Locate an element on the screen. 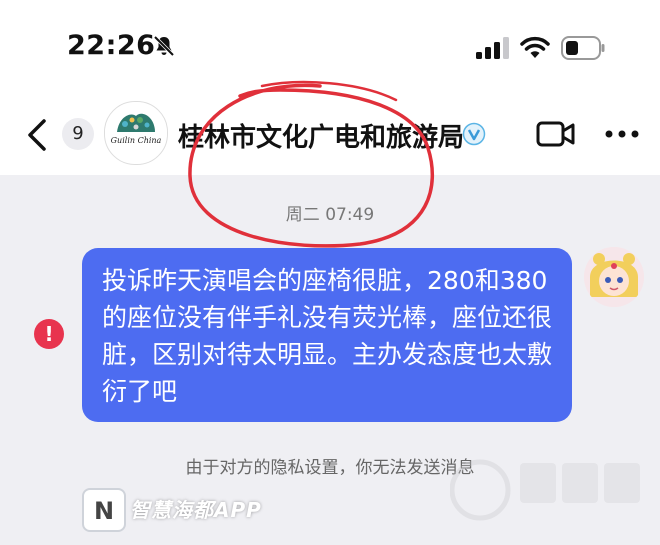 The height and width of the screenshot is (545, 660). red-annotation-circle is located at coordinates (311, 164).